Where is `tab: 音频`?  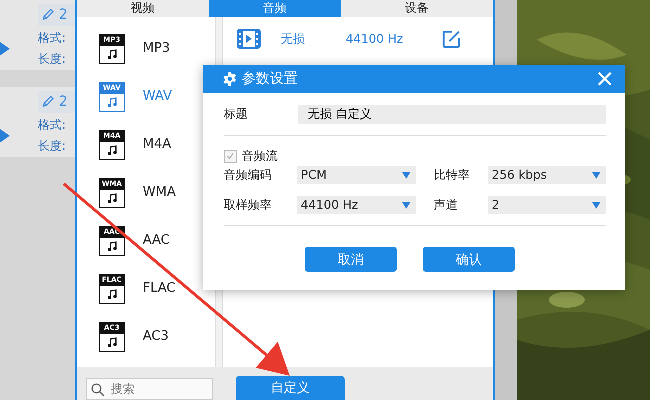 tab: 音频 is located at coordinates (275, 8).